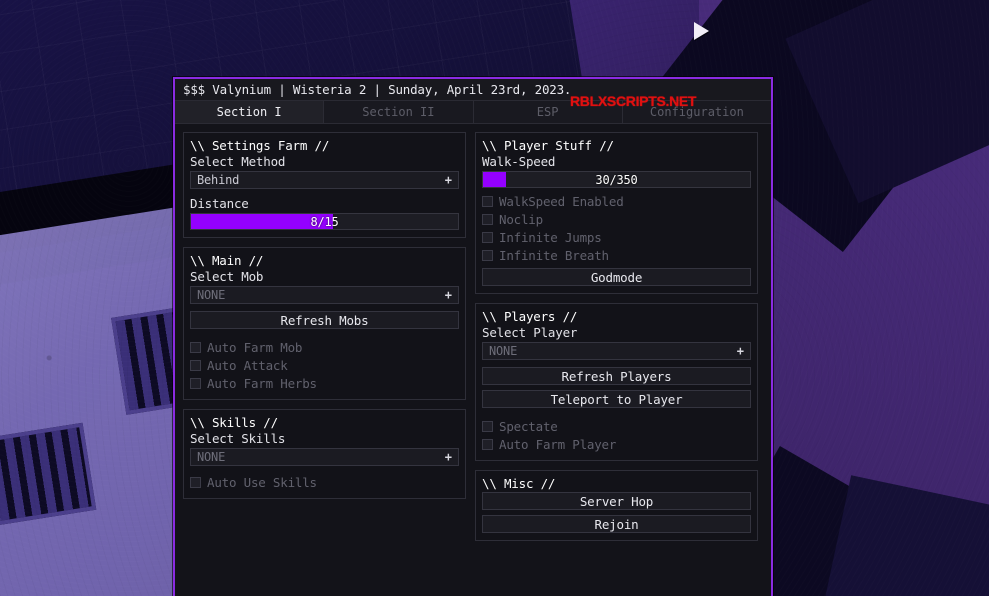 This screenshot has width=989, height=596. I want to click on tab-section-i: Section I, so click(250, 112).